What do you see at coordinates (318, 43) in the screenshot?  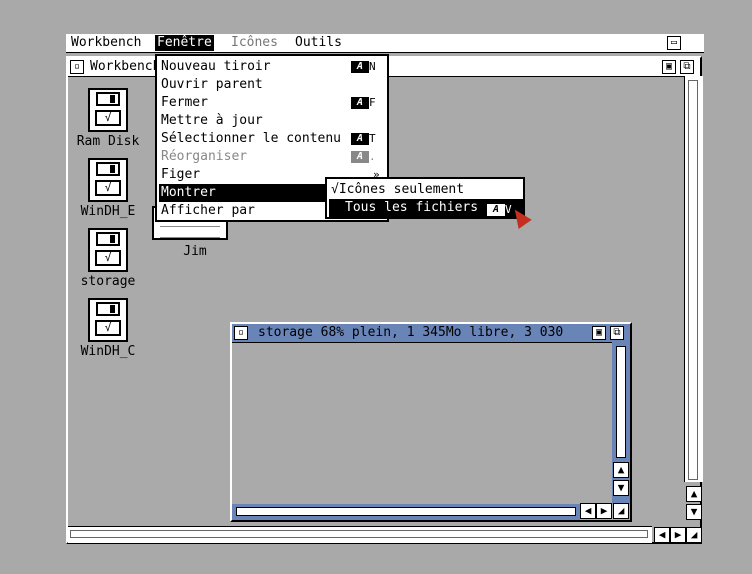 I see `menu-outils: Outils` at bounding box center [318, 43].